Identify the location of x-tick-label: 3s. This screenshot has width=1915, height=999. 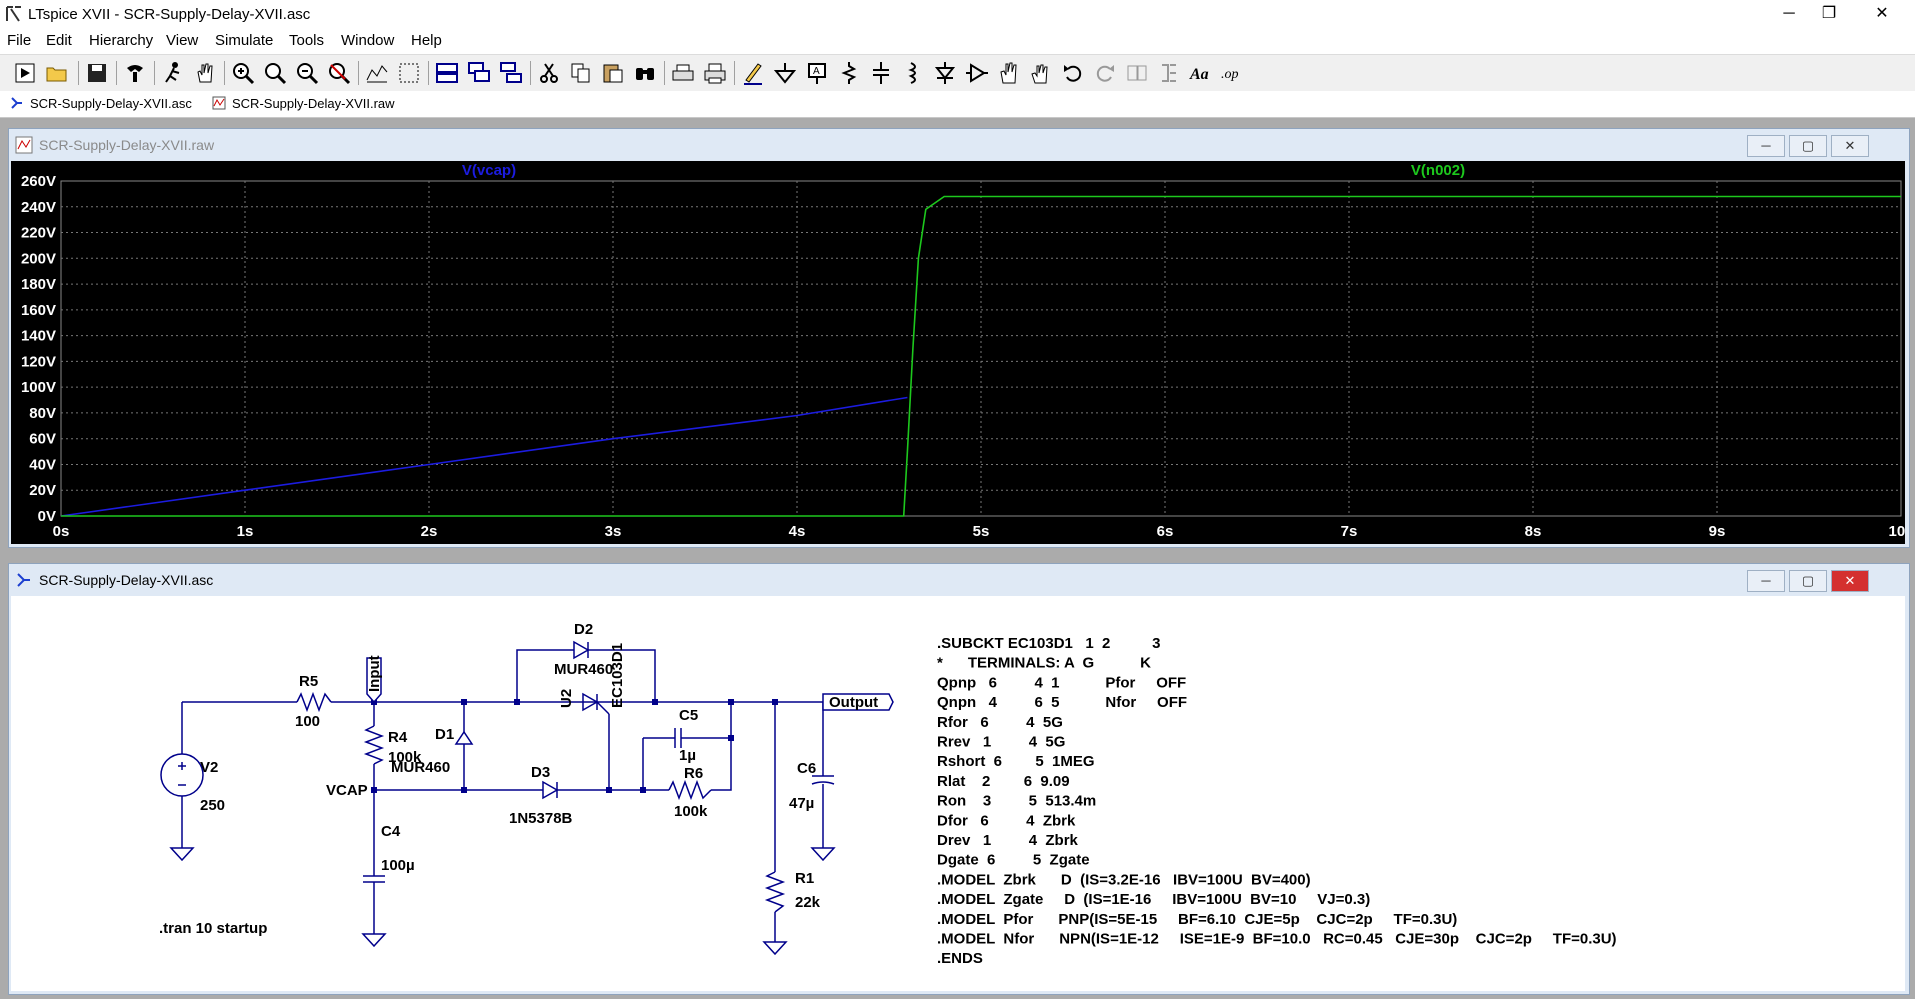
(613, 531).